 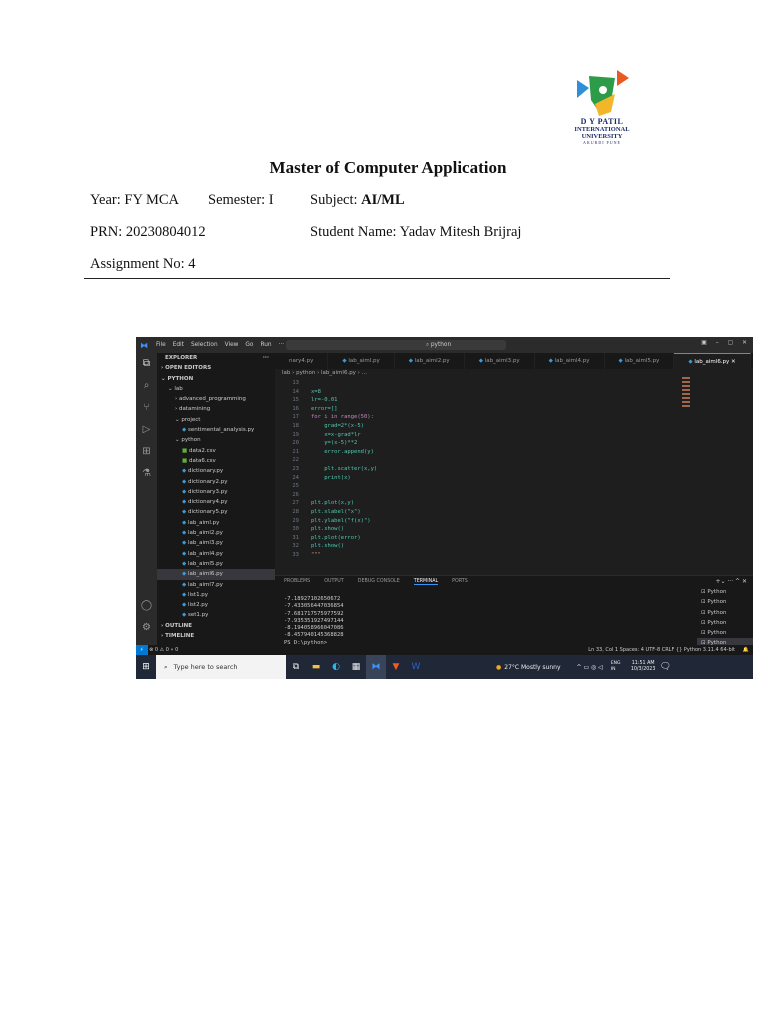 What do you see at coordinates (176, 625) in the screenshot?
I see `explorer-item-label: › OUTLINE` at bounding box center [176, 625].